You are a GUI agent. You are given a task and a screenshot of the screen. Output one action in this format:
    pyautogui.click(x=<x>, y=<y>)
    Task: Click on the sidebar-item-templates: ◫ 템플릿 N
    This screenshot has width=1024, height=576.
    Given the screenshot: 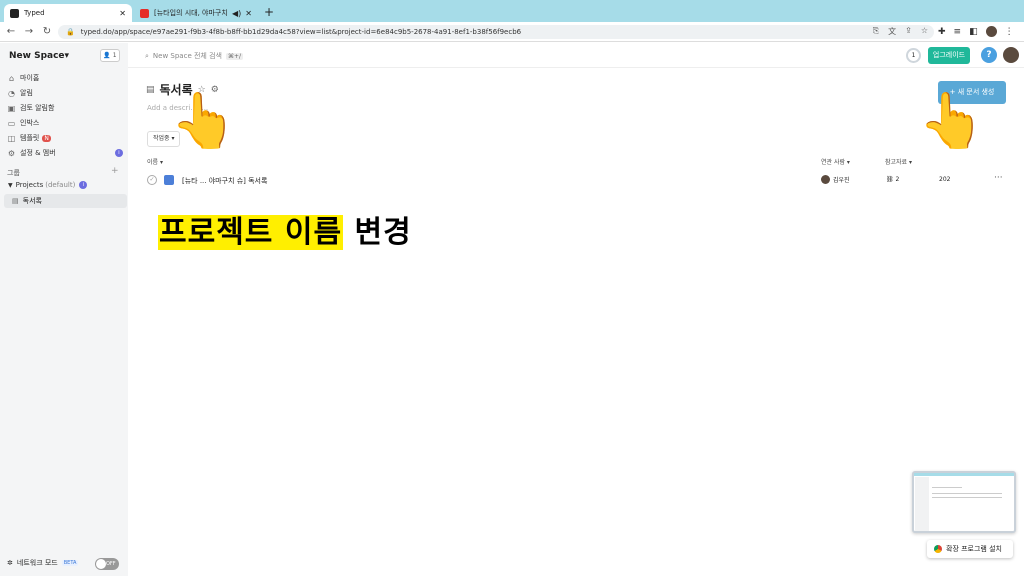 What is the action you would take?
    pyautogui.click(x=66, y=138)
    